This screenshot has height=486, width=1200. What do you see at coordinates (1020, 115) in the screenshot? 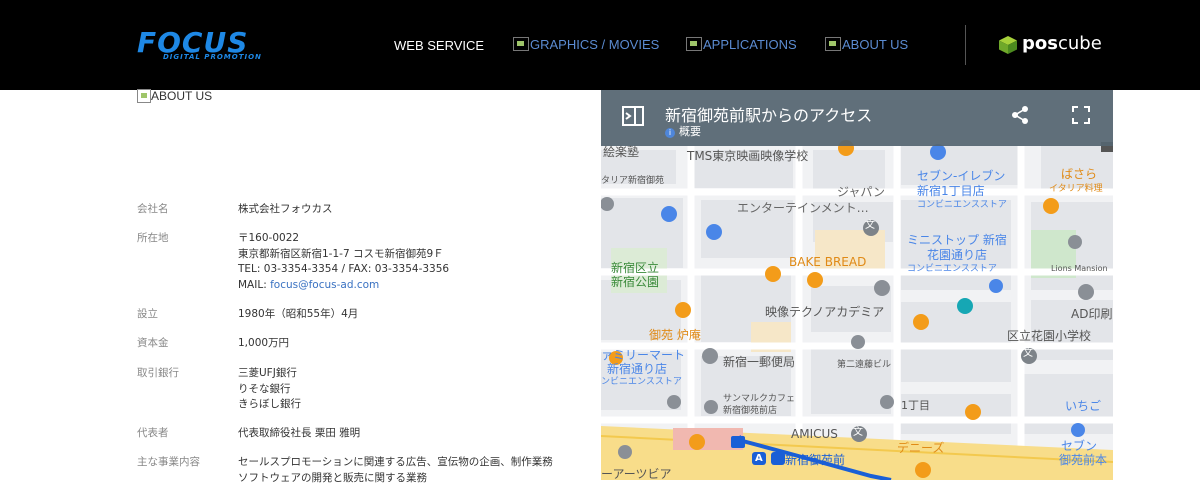
I see `share-icon` at bounding box center [1020, 115].